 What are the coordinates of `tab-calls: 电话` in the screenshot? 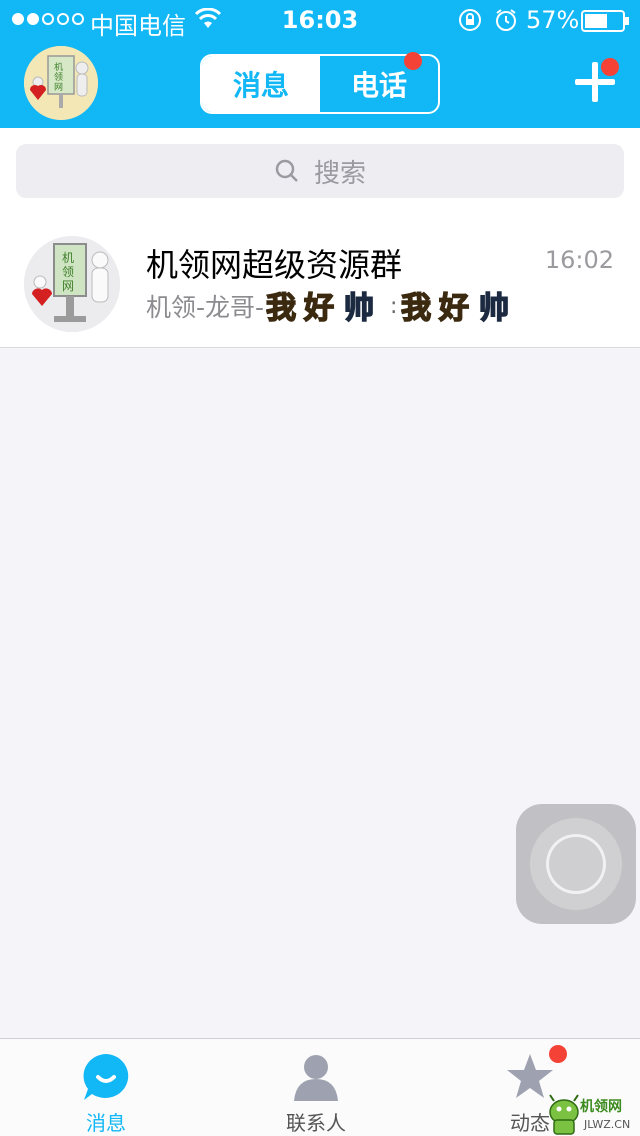 It's located at (379, 82).